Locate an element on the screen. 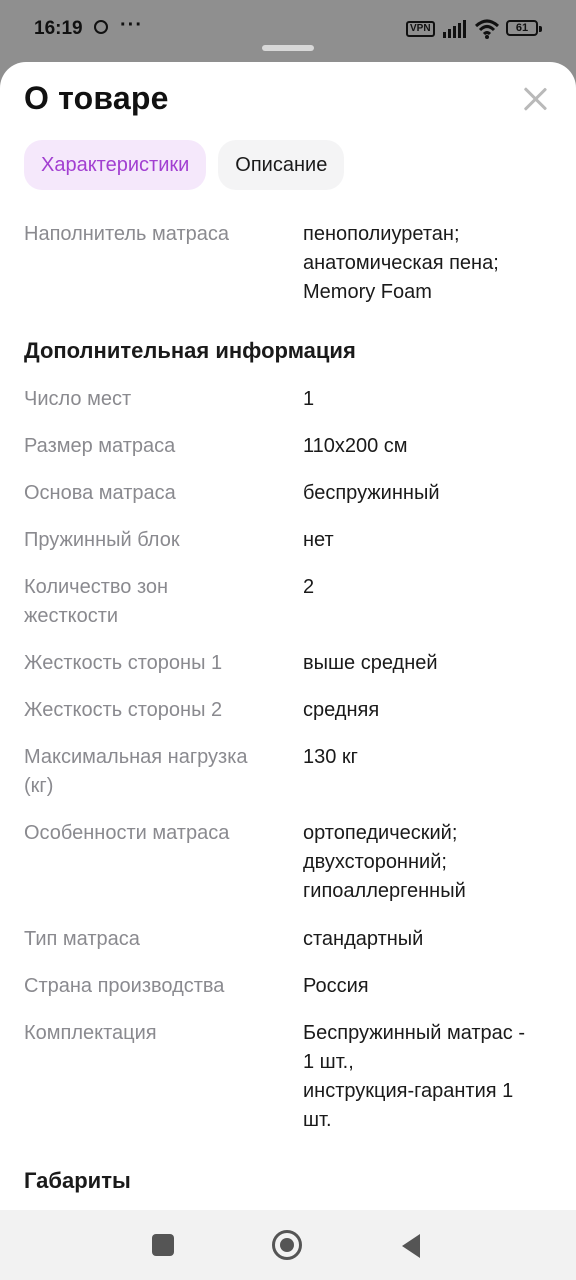 This screenshot has height=1280, width=576. close-icon is located at coordinates (535, 99).